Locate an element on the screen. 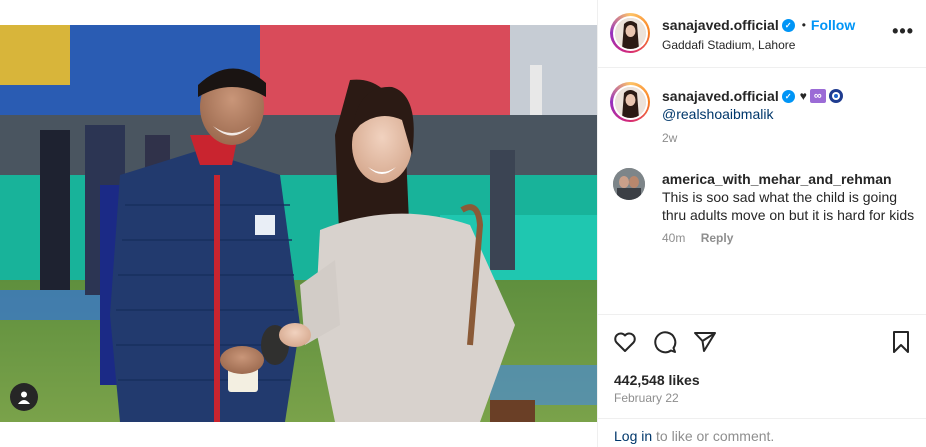 The height and width of the screenshot is (447, 926). comment-meta: 40m Reply is located at coordinates (697, 238).